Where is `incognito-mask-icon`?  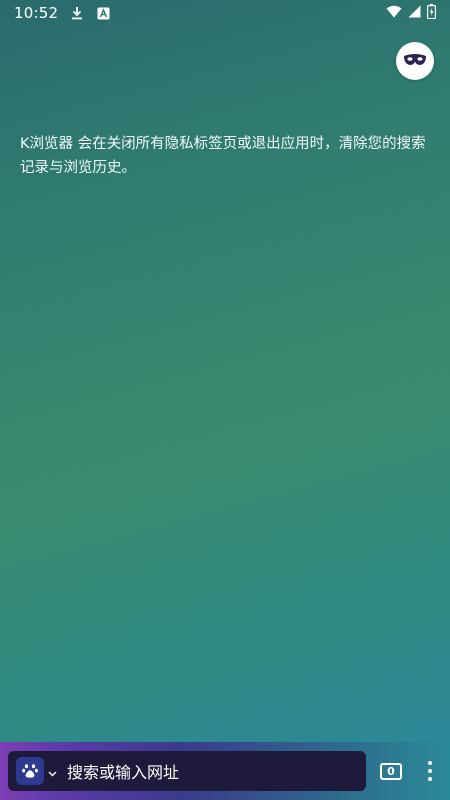
incognito-mask-icon is located at coordinates (415, 61).